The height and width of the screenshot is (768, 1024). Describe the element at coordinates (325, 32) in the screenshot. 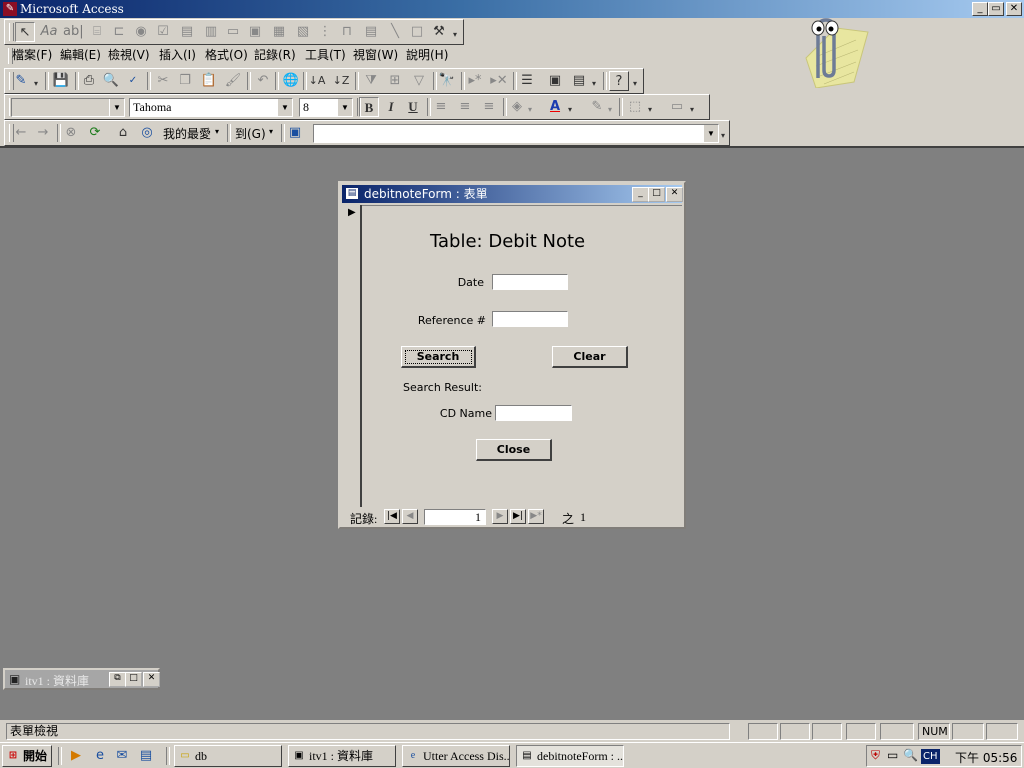

I see `page-break-icon: ⋮` at that location.